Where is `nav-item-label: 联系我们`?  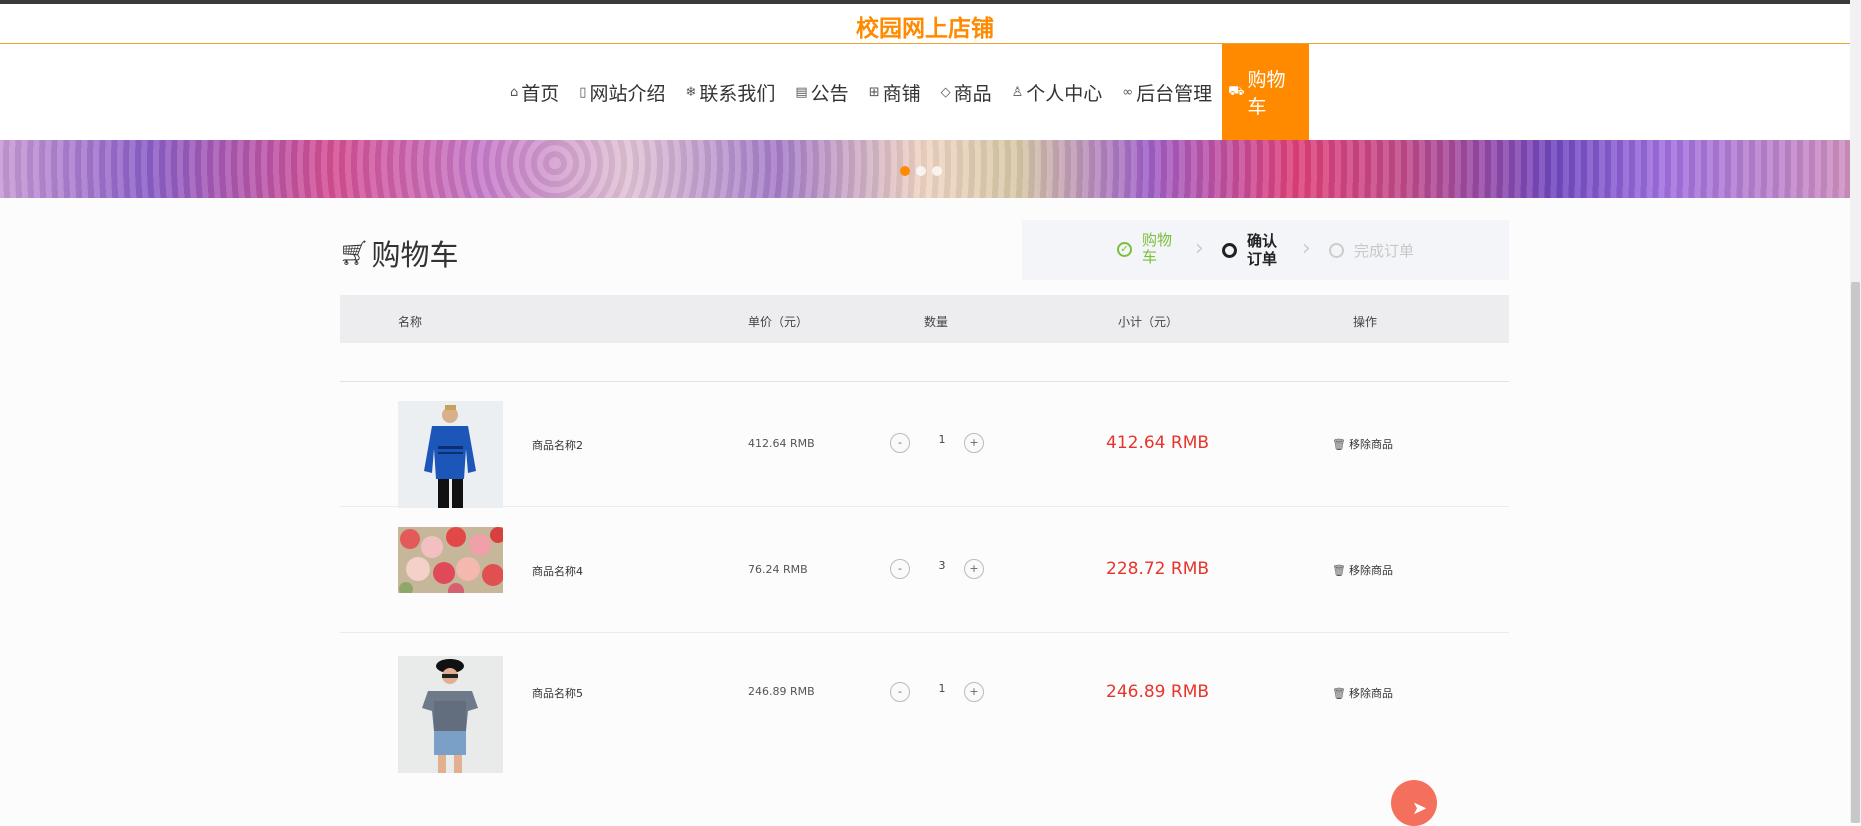 nav-item-label: 联系我们 is located at coordinates (737, 93).